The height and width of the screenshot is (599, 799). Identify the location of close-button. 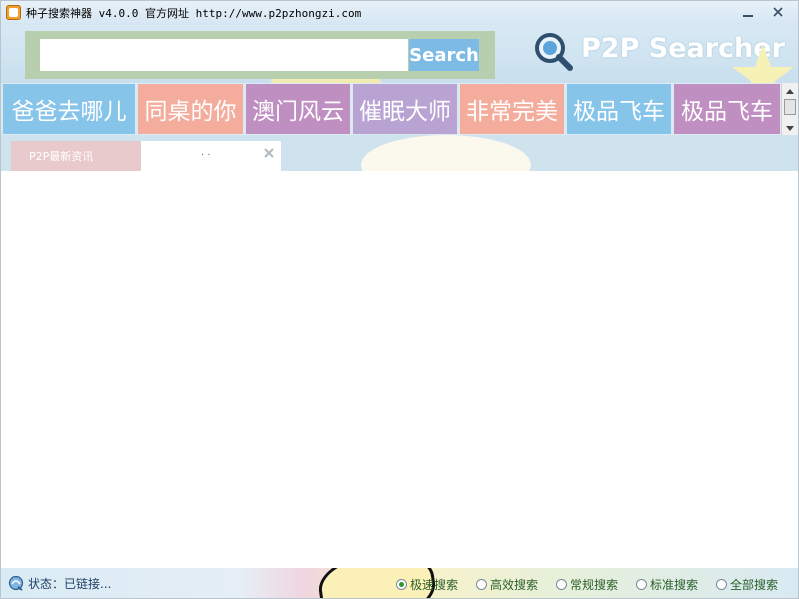
(778, 12).